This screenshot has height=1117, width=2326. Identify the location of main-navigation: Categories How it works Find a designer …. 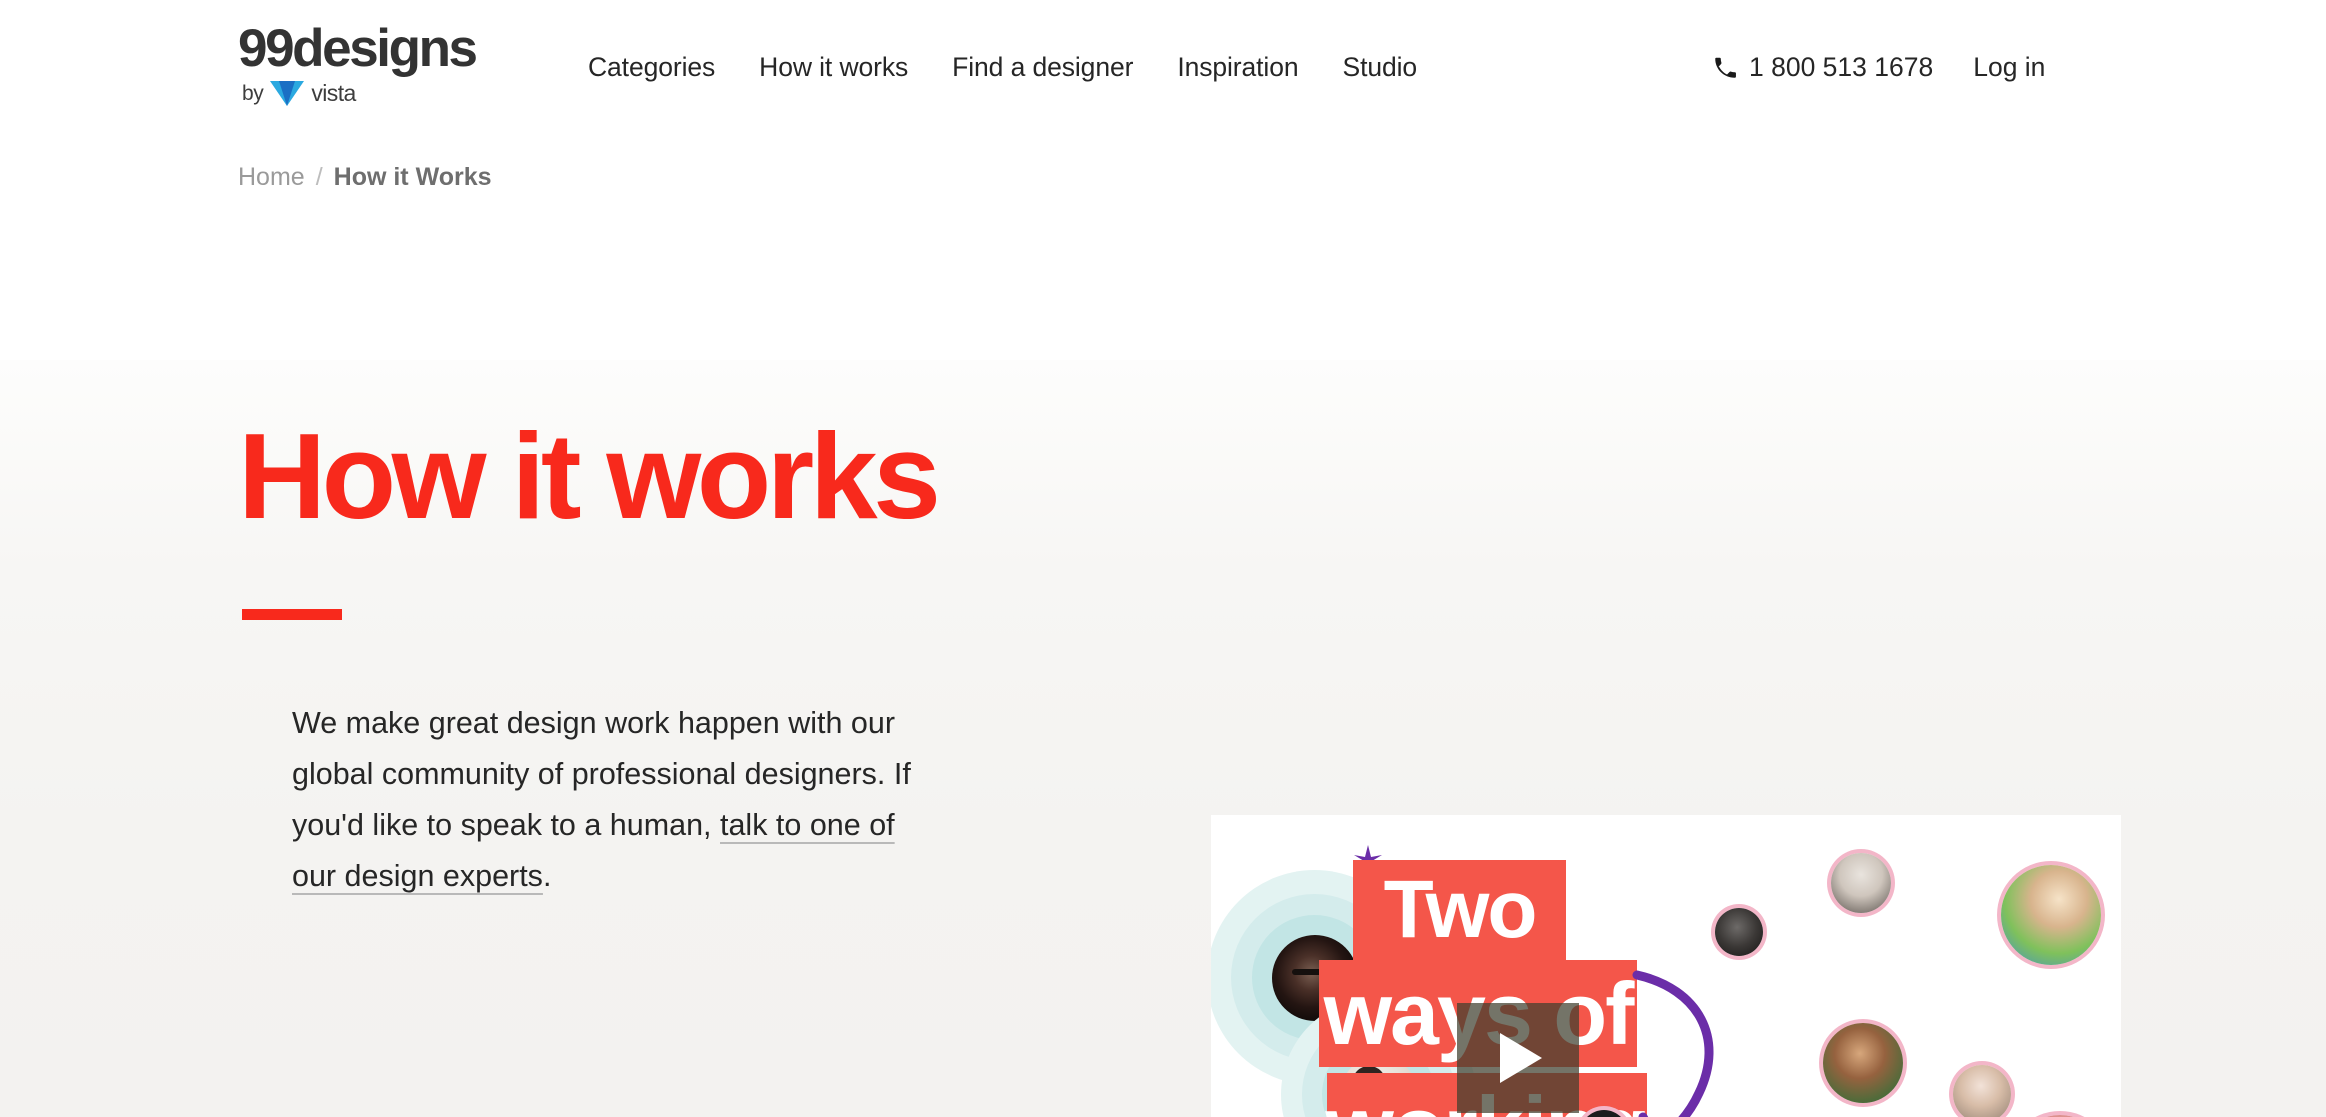
(1002, 67).